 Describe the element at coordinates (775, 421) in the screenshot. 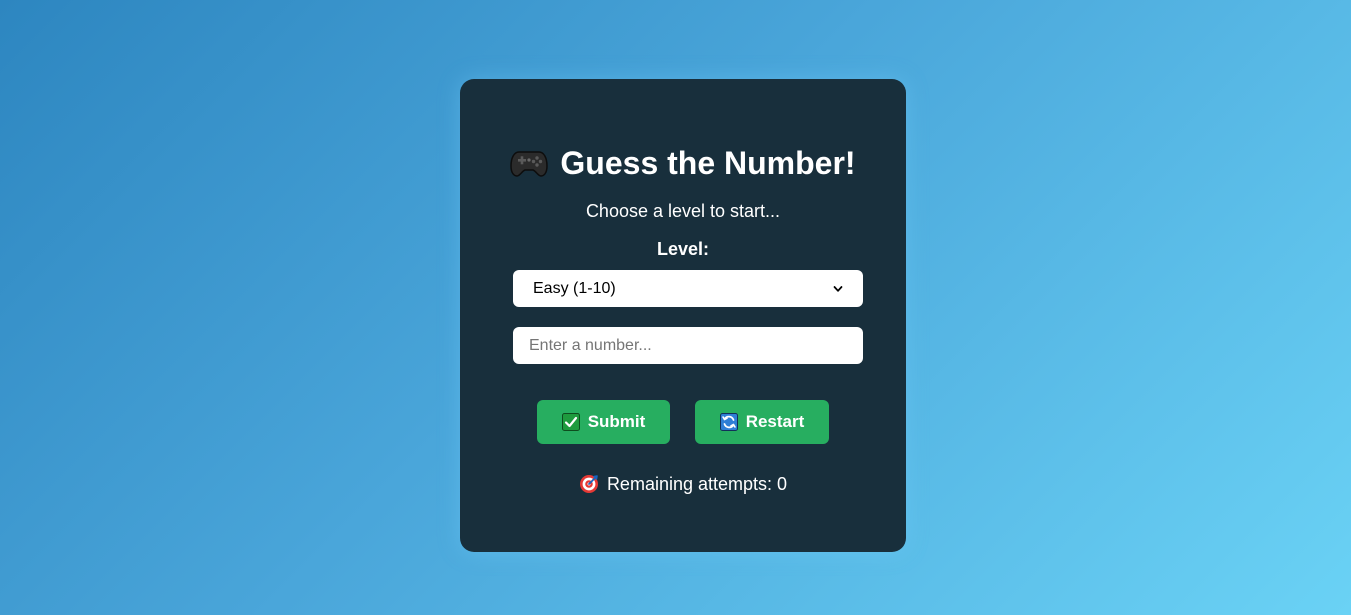

I see `restart-label: Restart` at that location.